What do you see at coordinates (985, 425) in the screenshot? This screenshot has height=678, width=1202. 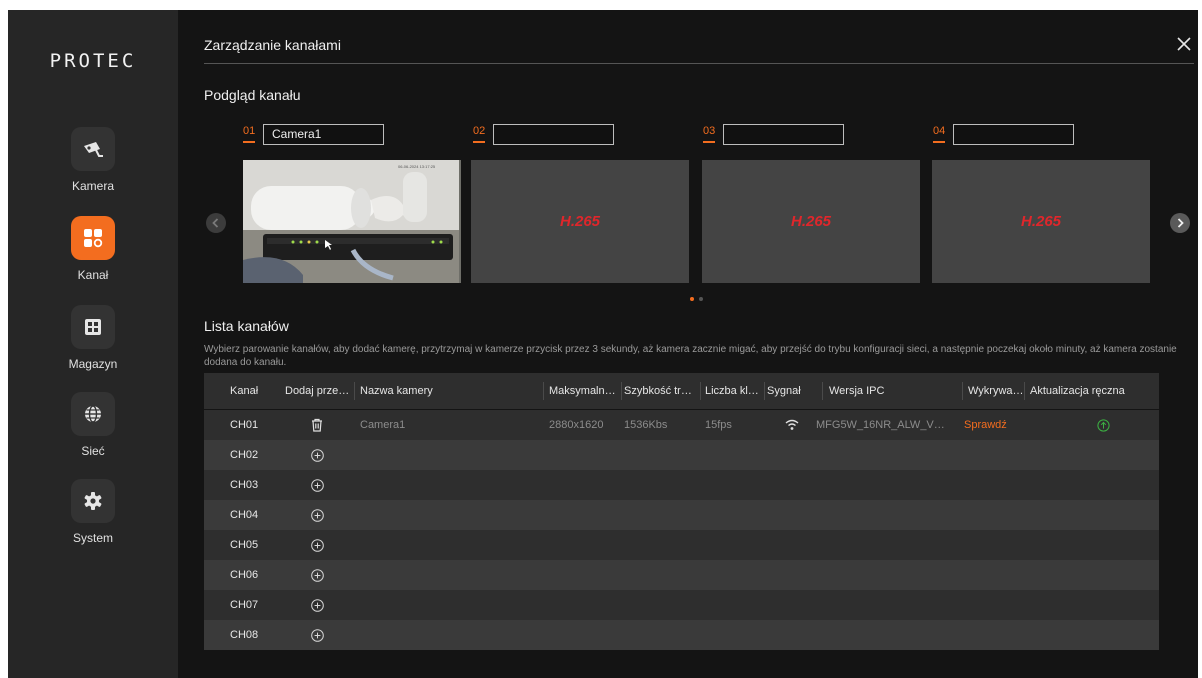 I see `check-link: Sprawdź` at bounding box center [985, 425].